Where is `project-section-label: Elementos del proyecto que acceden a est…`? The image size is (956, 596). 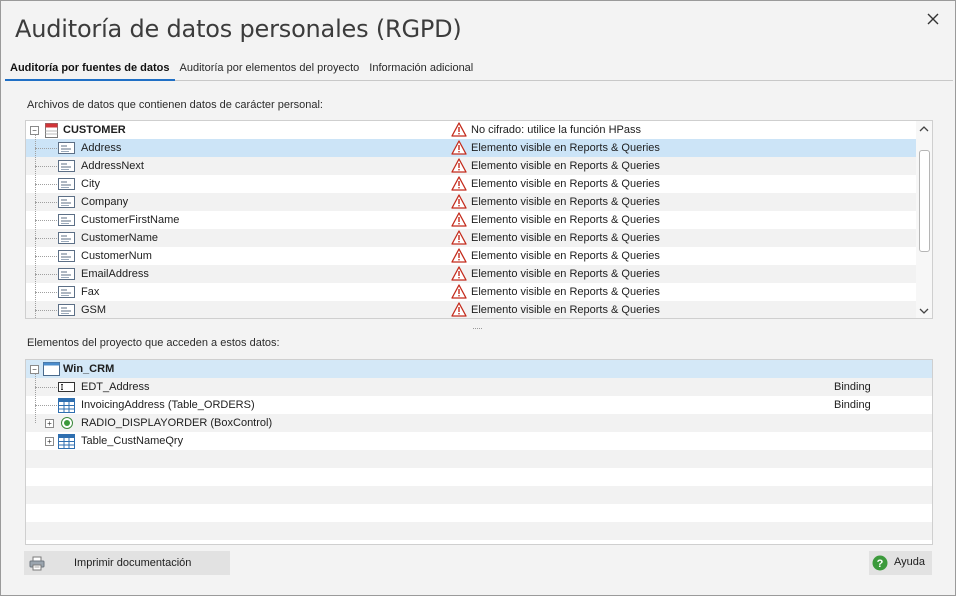
project-section-label: Elementos del proyecto que acceden a est… is located at coordinates (153, 343).